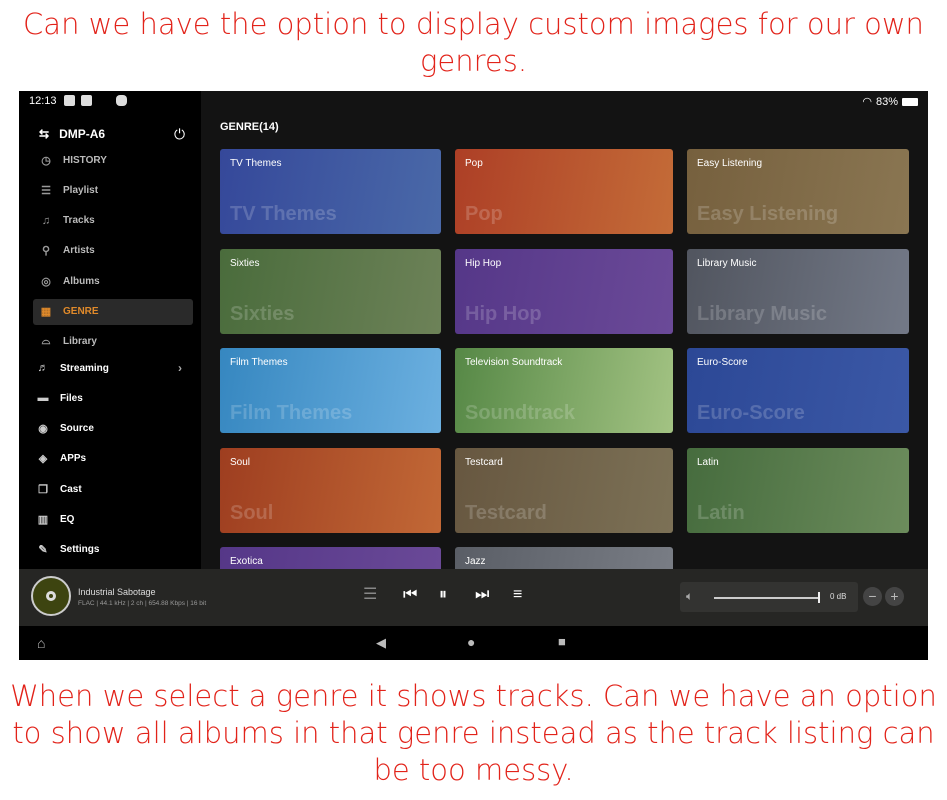 The image size is (947, 800). I want to click on genre-grid-icon: ▦, so click(46, 312).